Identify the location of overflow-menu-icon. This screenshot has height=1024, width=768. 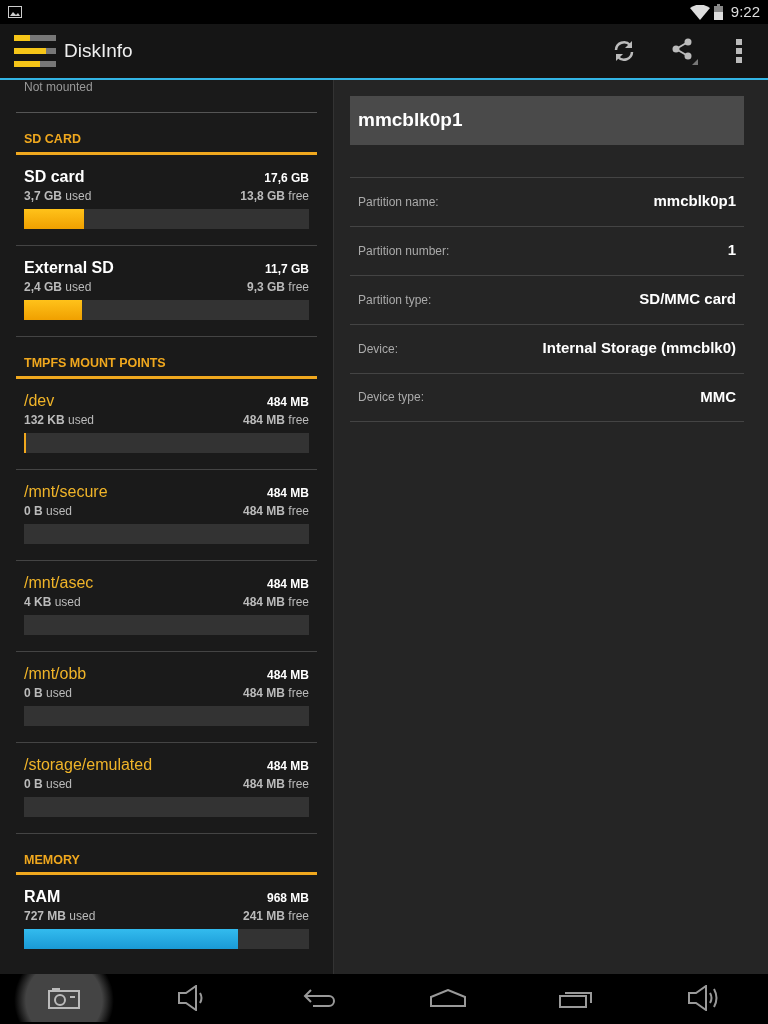
(739, 51).